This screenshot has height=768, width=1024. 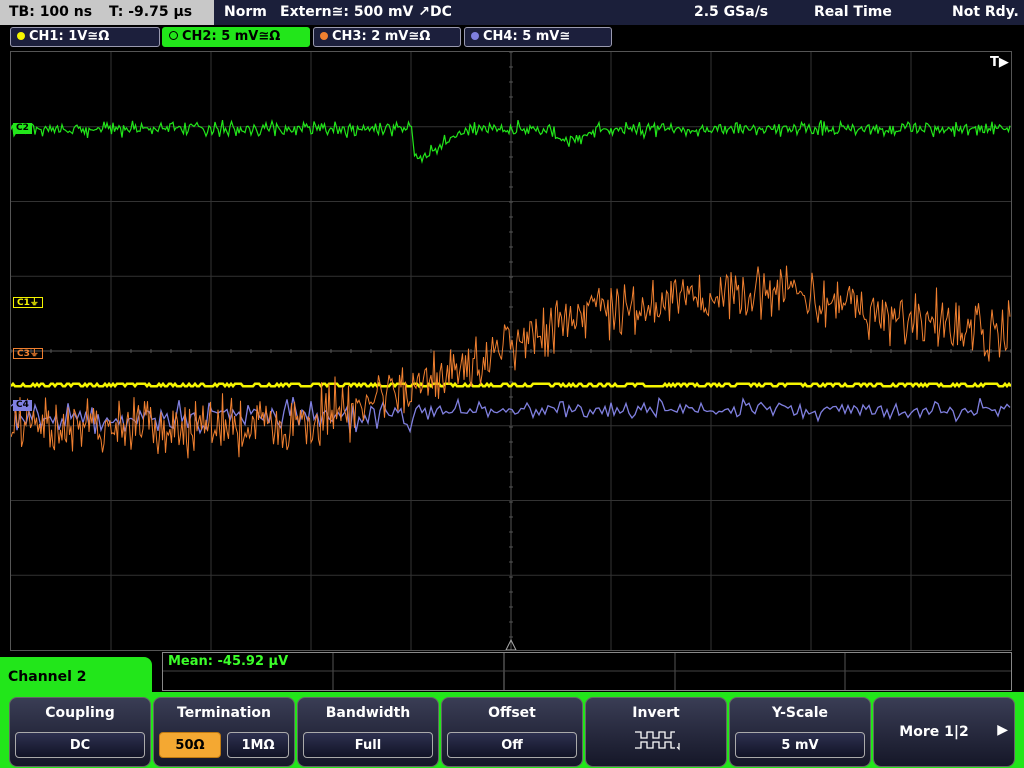 I want to click on y-scale-value: 5 mV, so click(x=800, y=745).